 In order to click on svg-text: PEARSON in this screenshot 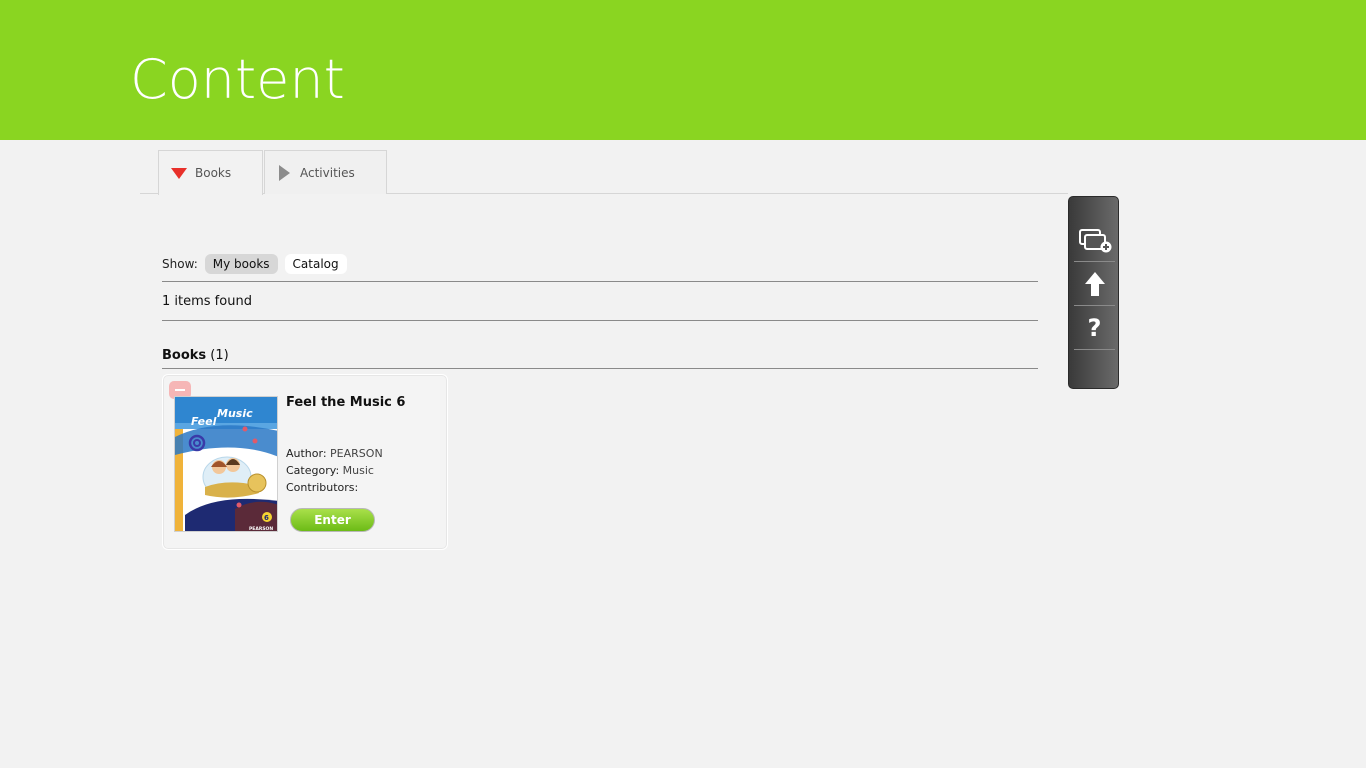, I will do `click(261, 529)`.